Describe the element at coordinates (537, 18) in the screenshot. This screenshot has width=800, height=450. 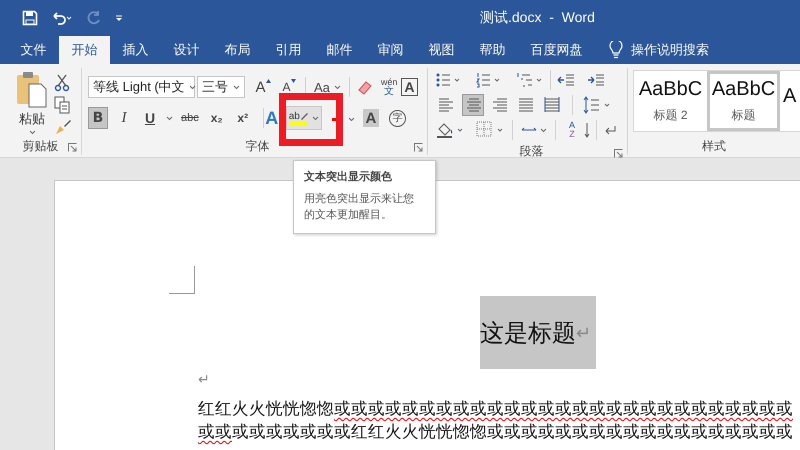
I see `window-title: 测试.docx - Word` at that location.